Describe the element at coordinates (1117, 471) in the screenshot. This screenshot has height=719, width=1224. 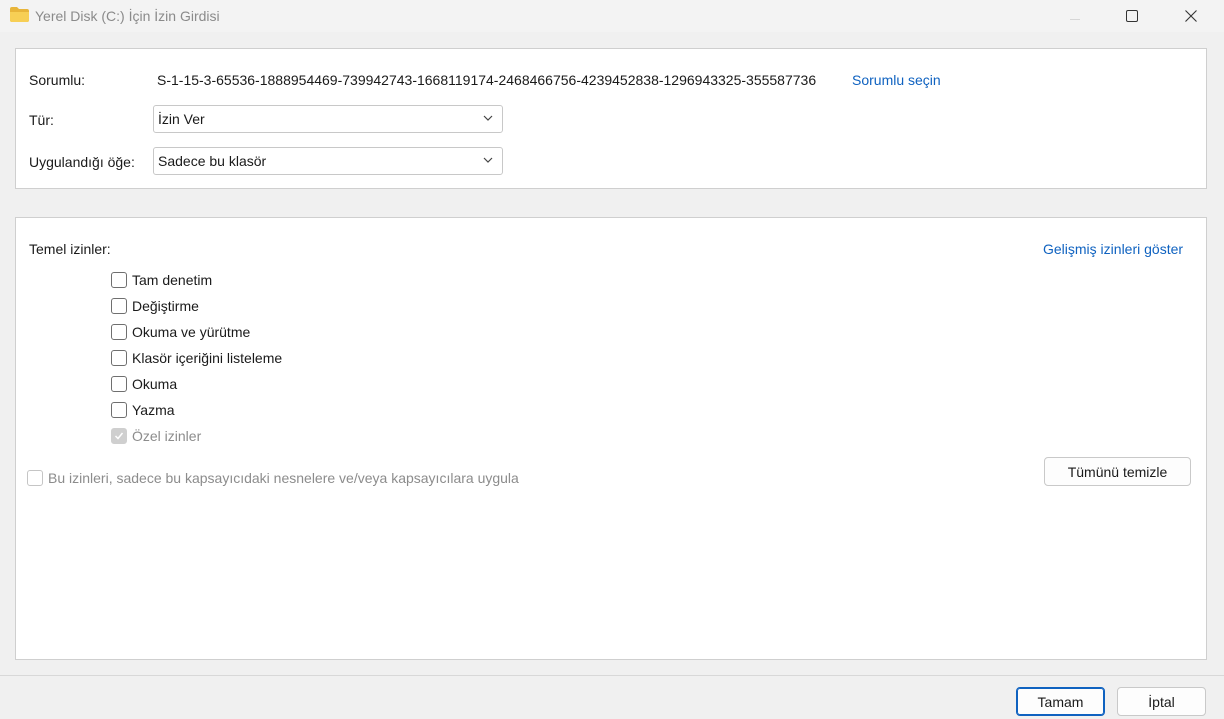
I see `clear-all-button: Tümünü temizle` at that location.